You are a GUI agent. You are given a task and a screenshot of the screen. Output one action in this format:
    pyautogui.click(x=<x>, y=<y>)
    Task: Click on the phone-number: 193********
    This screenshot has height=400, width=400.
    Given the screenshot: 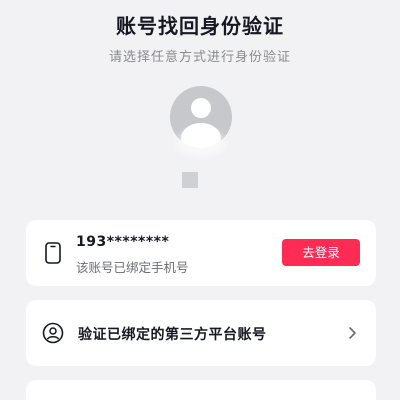 What is the action you would take?
    pyautogui.click(x=123, y=242)
    